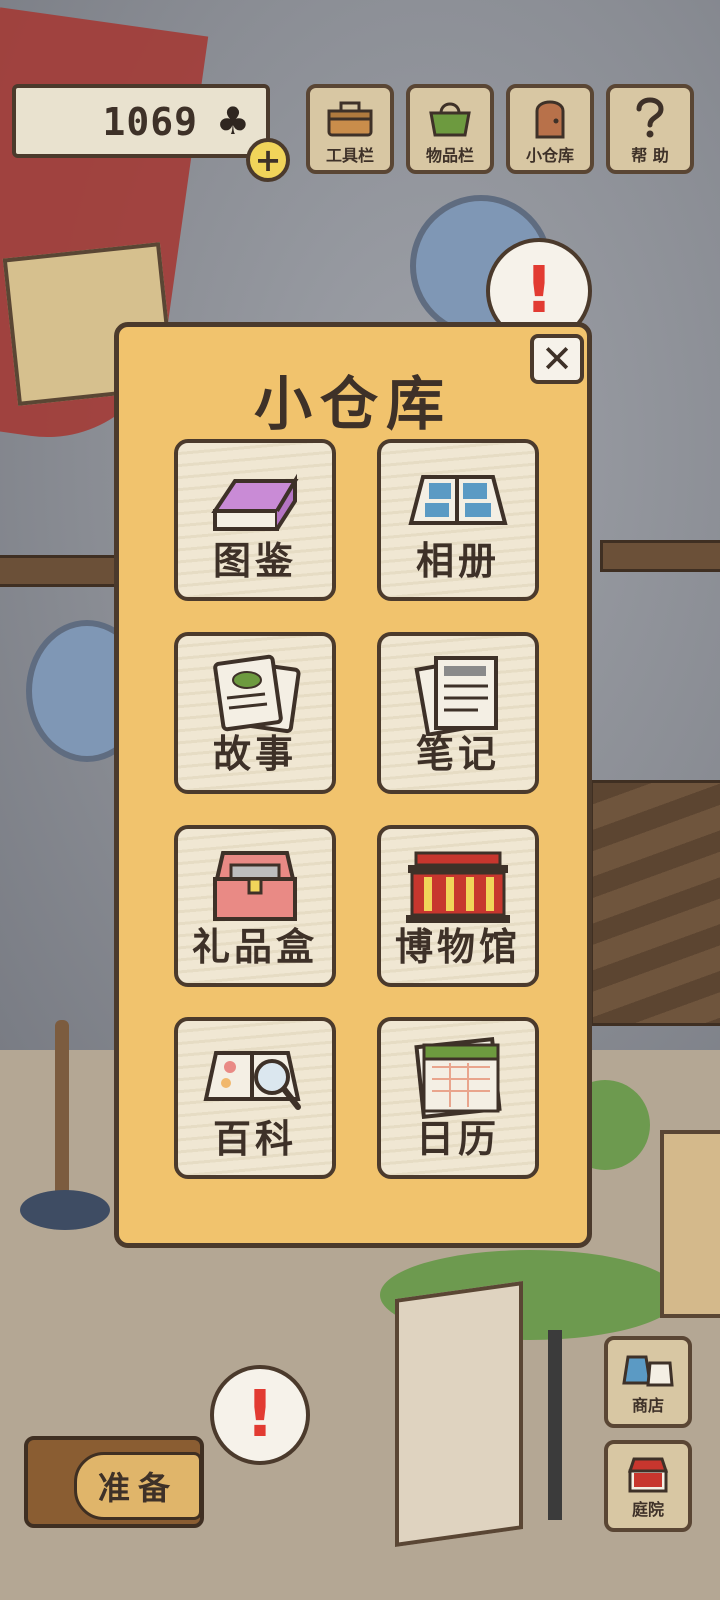  I want to click on help-button: 帮 助, so click(650, 129).